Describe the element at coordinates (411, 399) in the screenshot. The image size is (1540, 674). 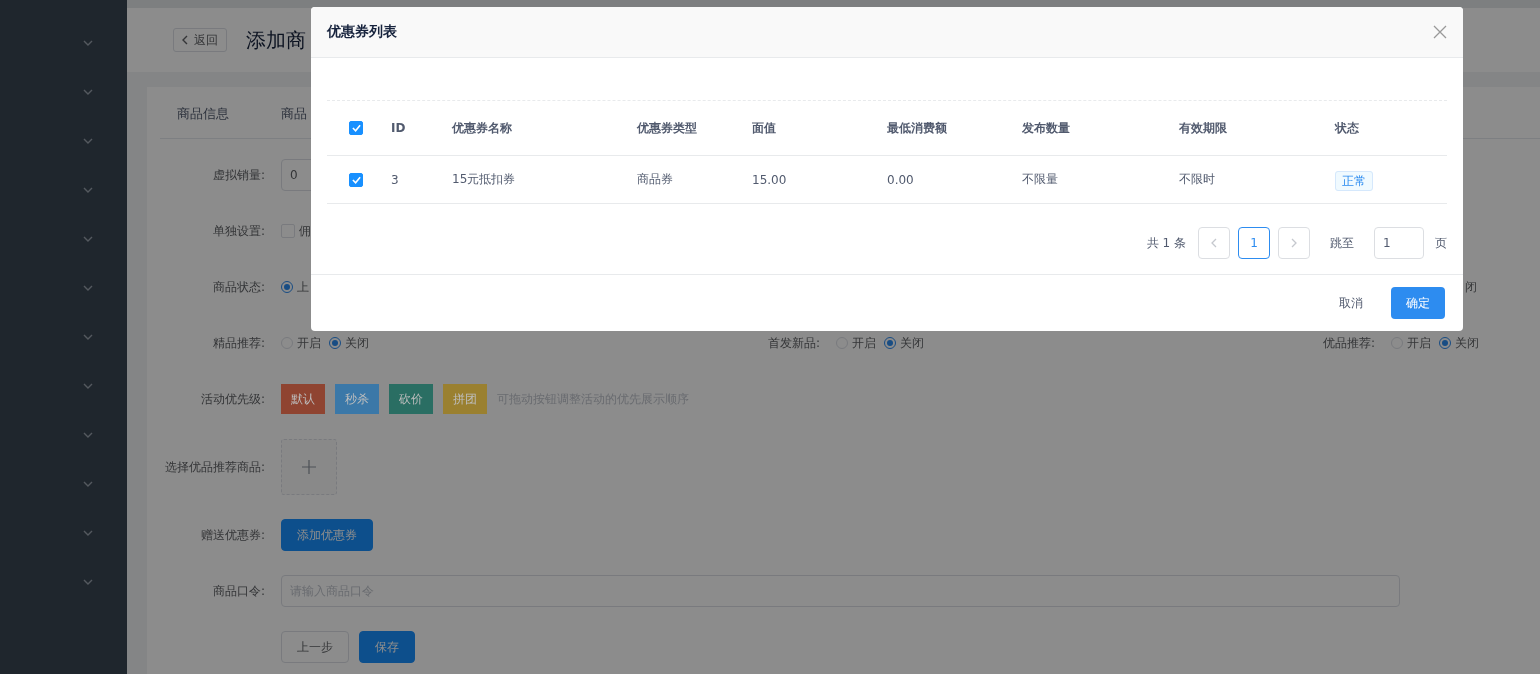
I see `priority-button: 砍价` at that location.